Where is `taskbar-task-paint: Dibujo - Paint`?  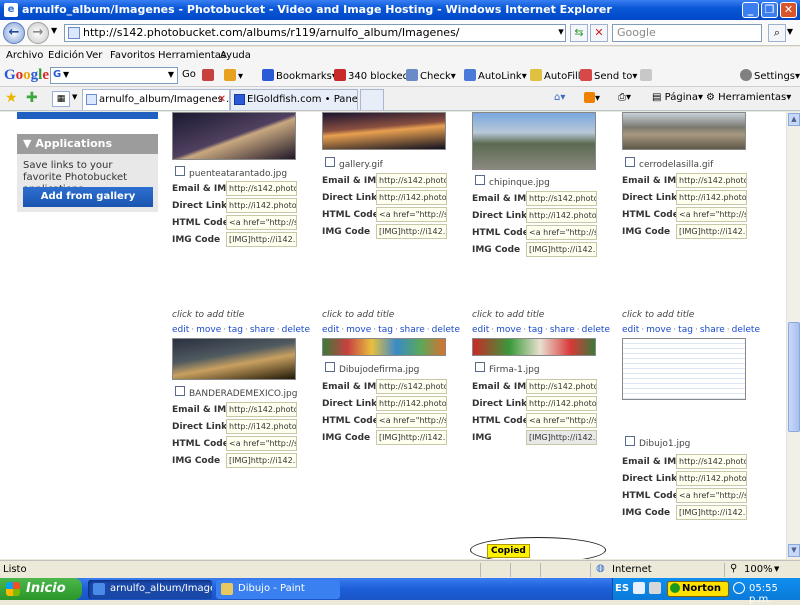 taskbar-task-paint: Dibujo - Paint is located at coordinates (278, 589).